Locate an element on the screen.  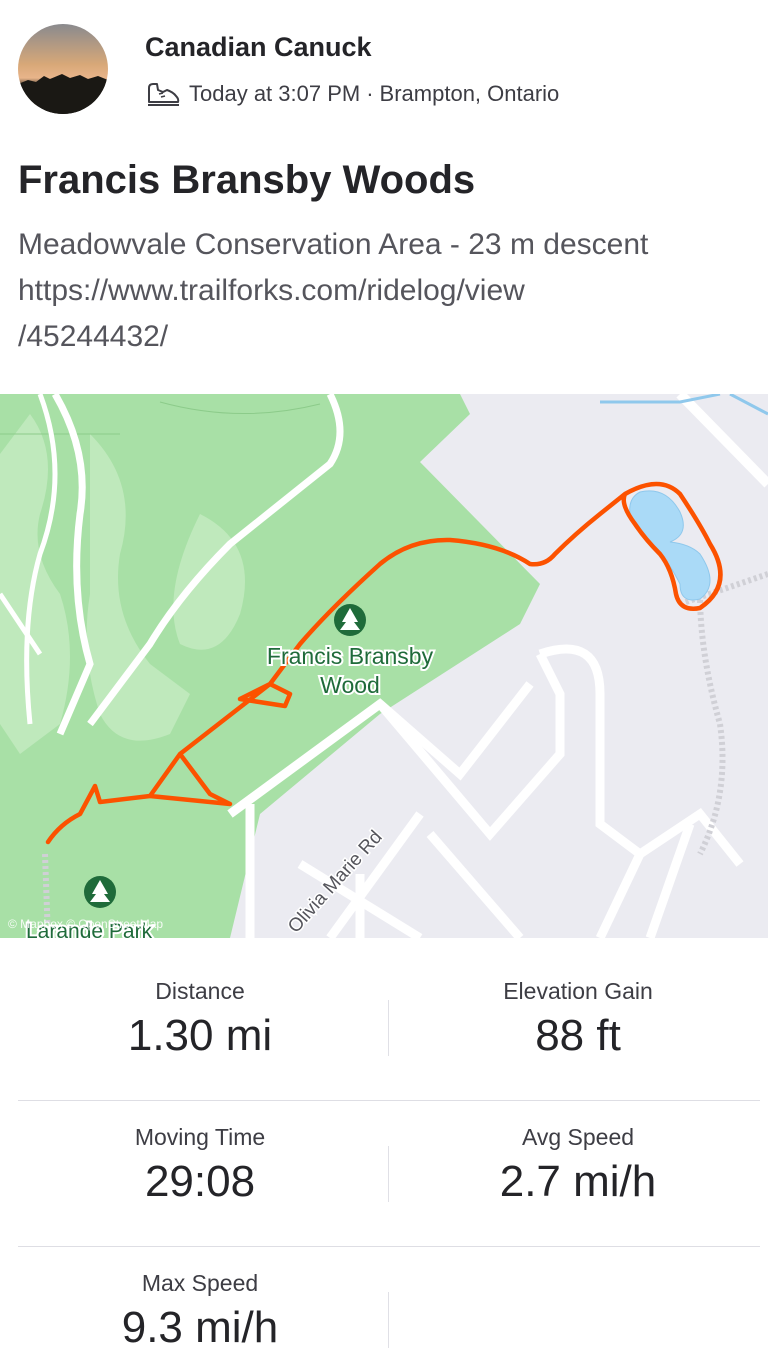
description-link: /45244432/ is located at coordinates (388, 337).